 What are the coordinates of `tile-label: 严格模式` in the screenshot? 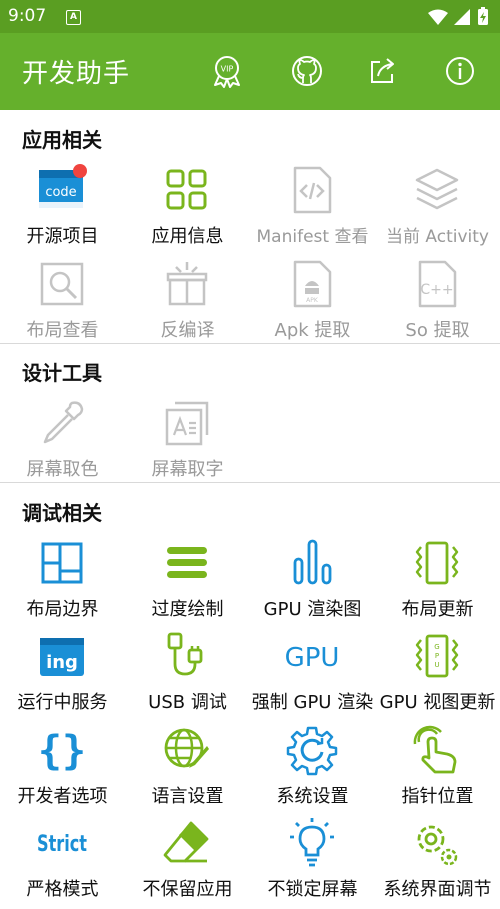 It's located at (62, 889).